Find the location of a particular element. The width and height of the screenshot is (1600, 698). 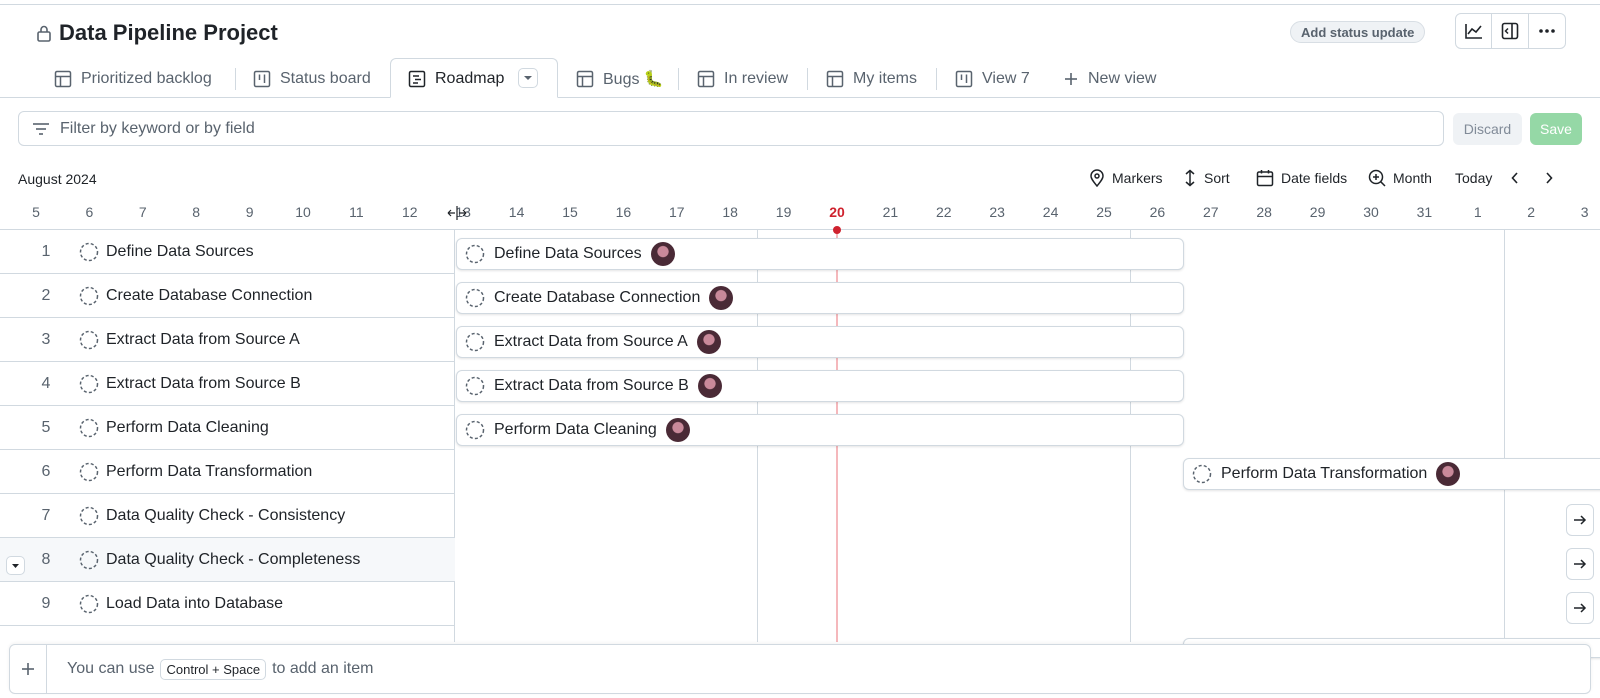

bar-title: Extract Data from Source B is located at coordinates (591, 385).